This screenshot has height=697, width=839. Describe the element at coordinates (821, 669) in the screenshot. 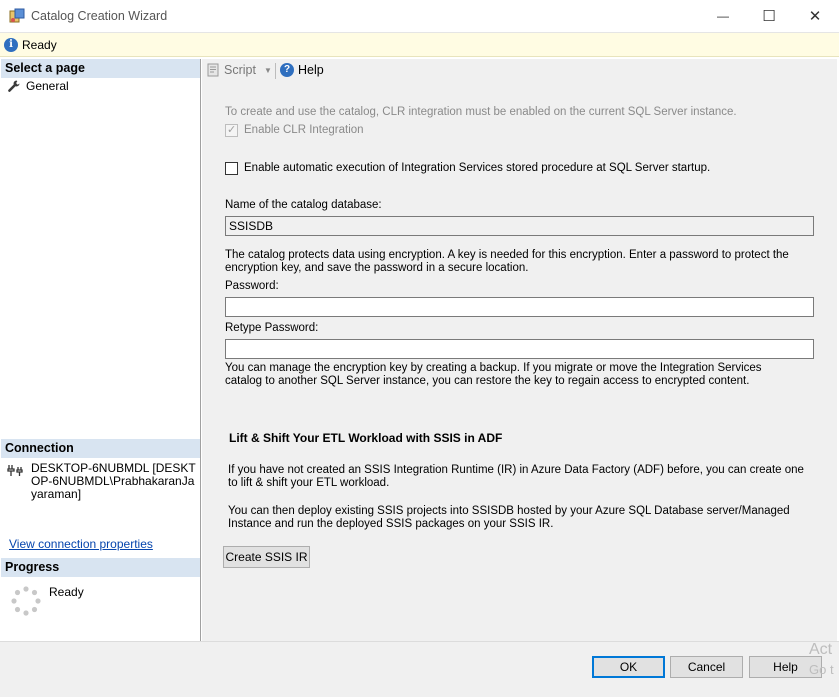

I see `watermark-line-2: Go t` at that location.